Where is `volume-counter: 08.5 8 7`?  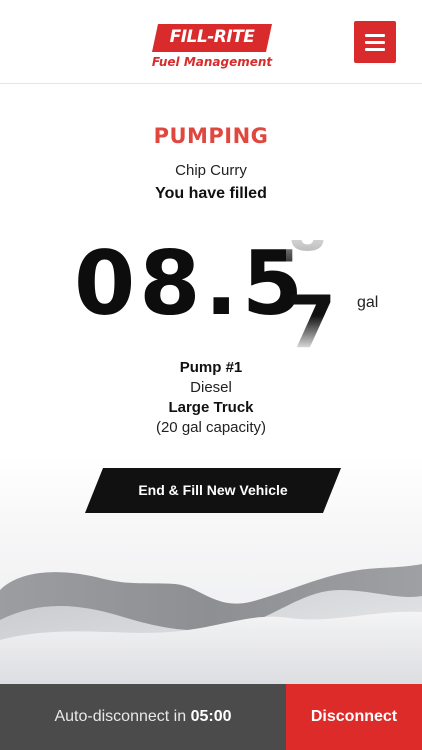 volume-counter: 08.5 8 7 is located at coordinates (219, 295).